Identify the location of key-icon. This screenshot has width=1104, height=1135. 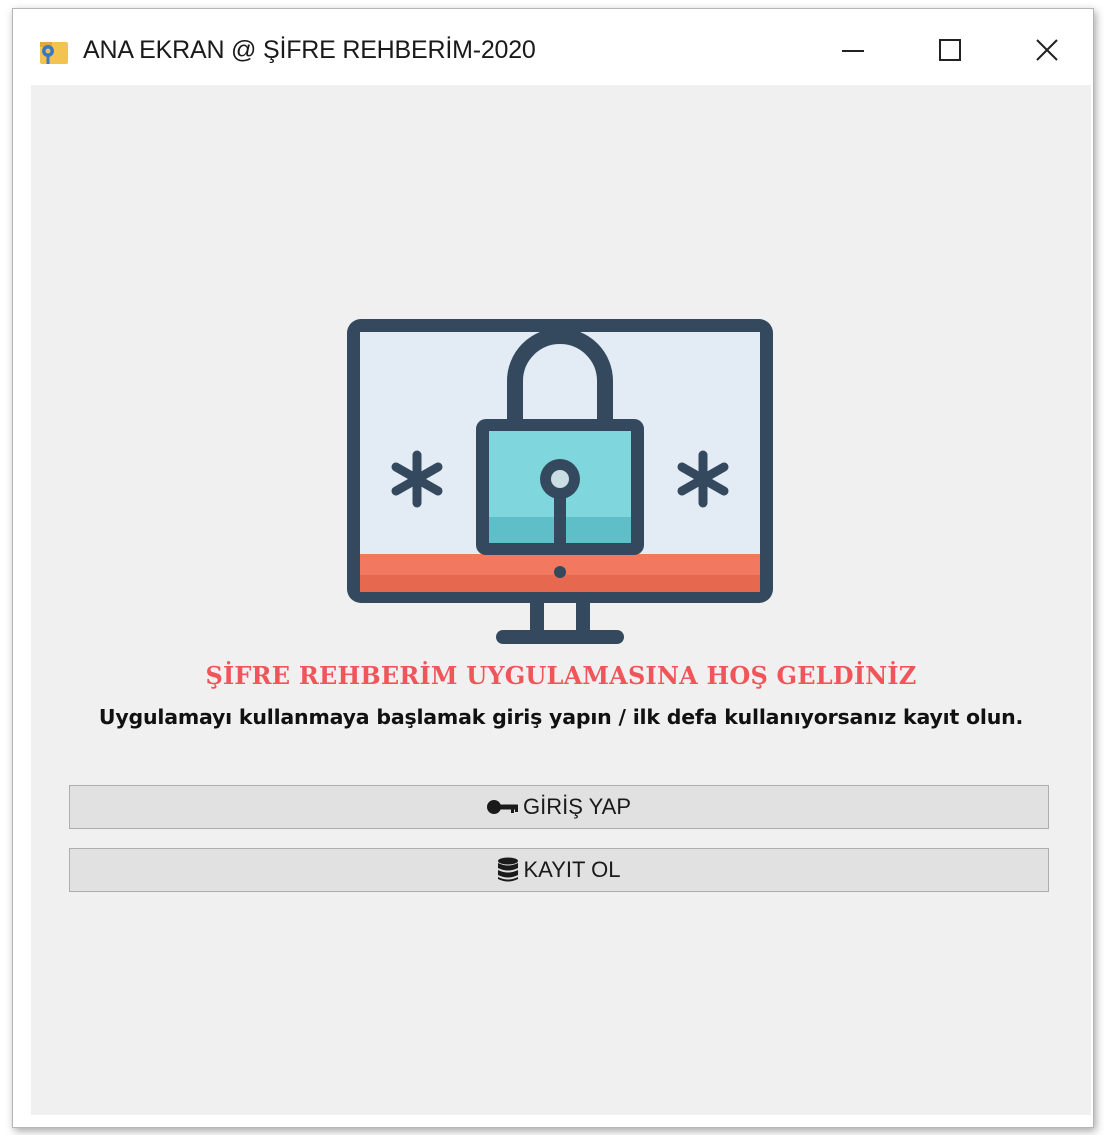
(502, 807).